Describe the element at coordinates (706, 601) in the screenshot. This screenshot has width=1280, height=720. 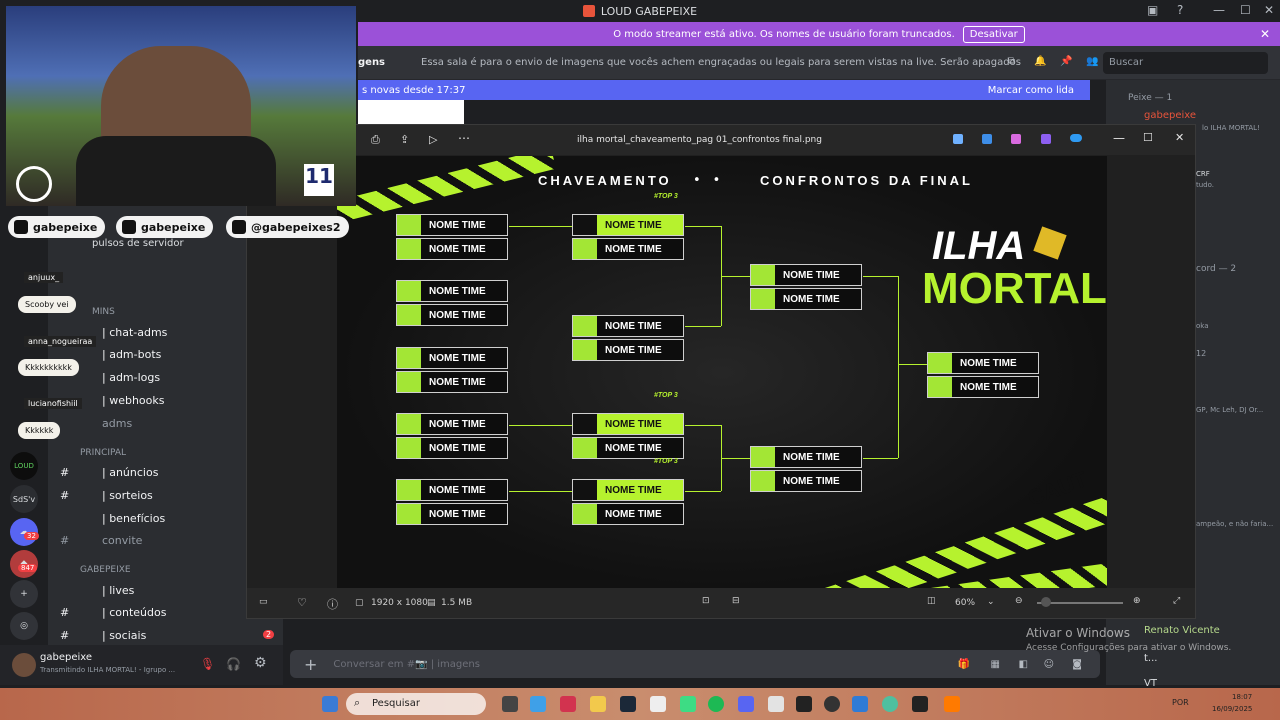
I see `crop-icon: ⊡` at that location.